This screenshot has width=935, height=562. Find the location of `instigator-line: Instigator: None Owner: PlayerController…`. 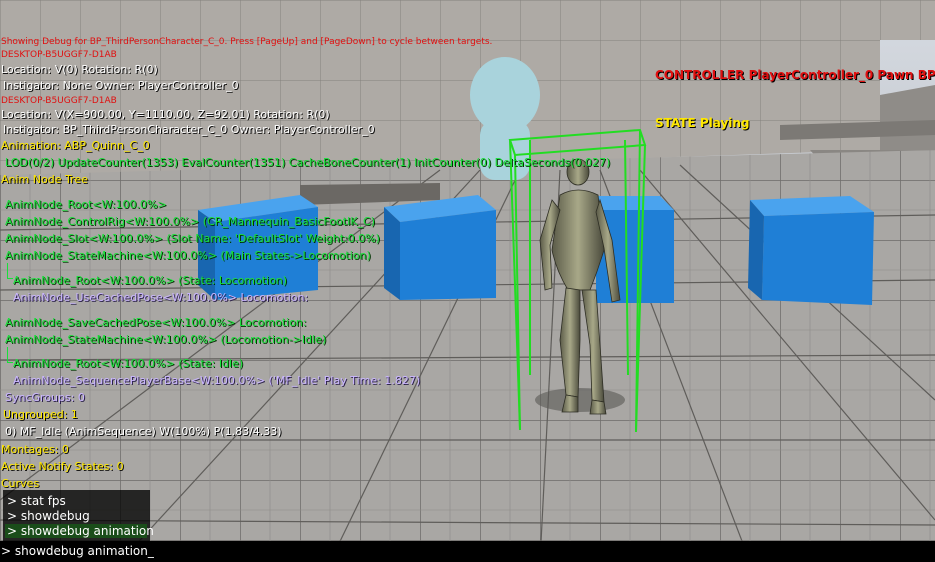

instigator-line: Instigator: None Owner: PlayerController… is located at coordinates (121, 85).